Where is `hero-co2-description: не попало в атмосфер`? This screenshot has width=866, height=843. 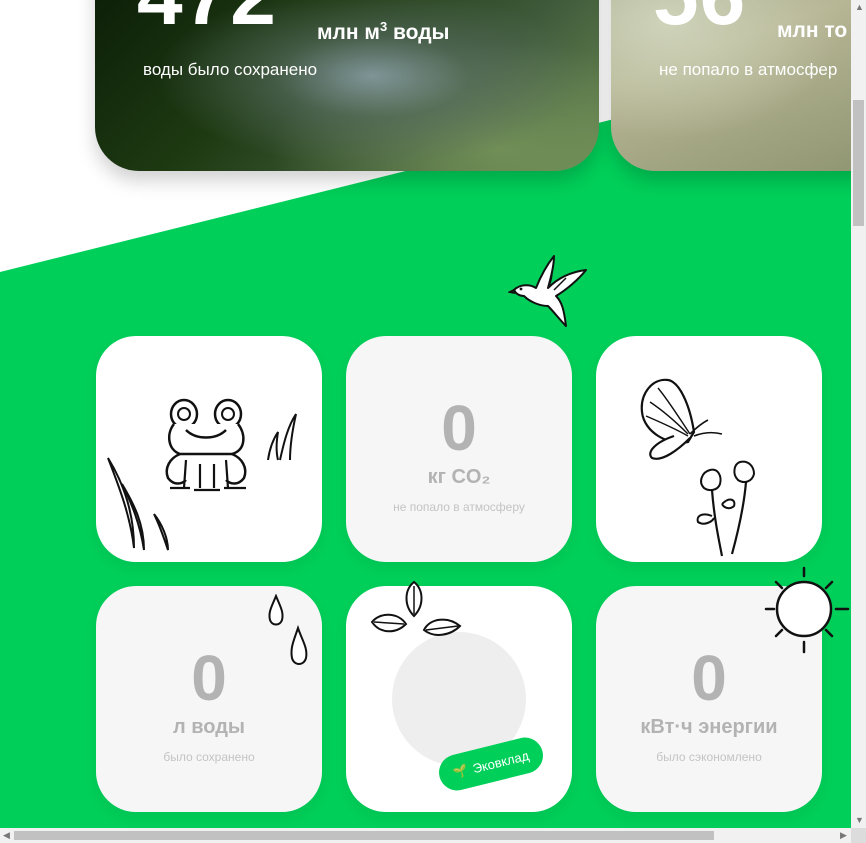 hero-co2-description: не попало в атмосфер is located at coordinates (748, 69).